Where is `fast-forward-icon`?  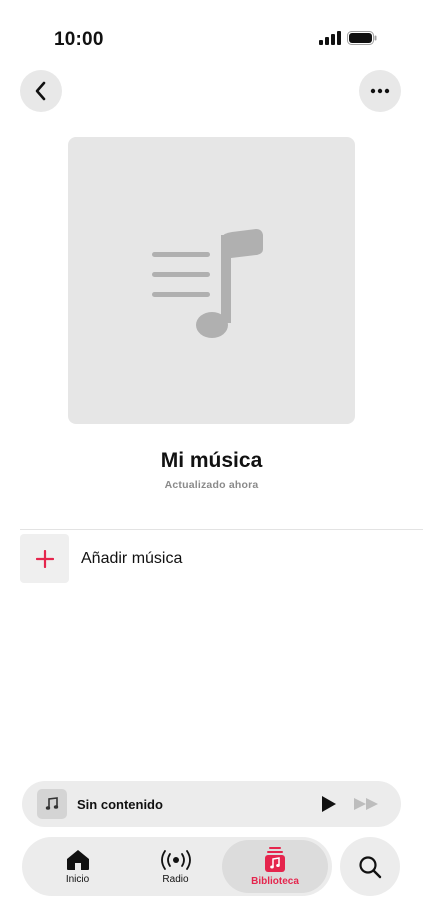 fast-forward-icon is located at coordinates (366, 804).